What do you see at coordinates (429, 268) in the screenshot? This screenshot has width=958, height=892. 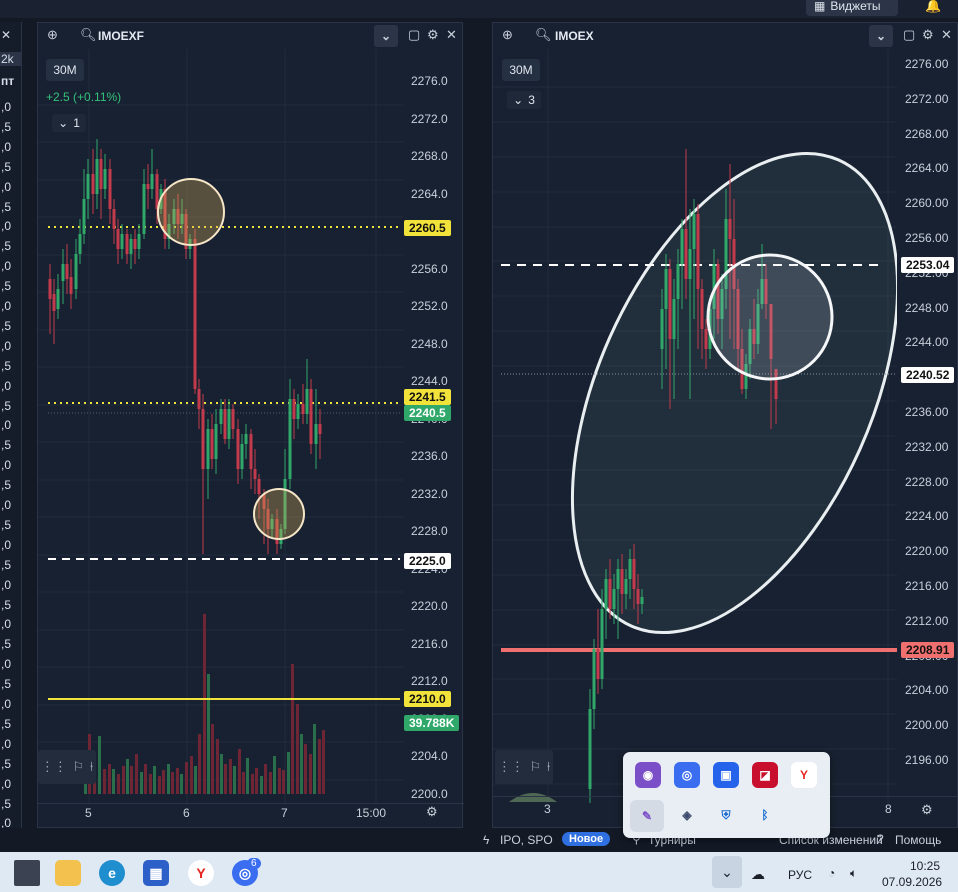 I see `price-axis-tick: 2256.0` at bounding box center [429, 268].